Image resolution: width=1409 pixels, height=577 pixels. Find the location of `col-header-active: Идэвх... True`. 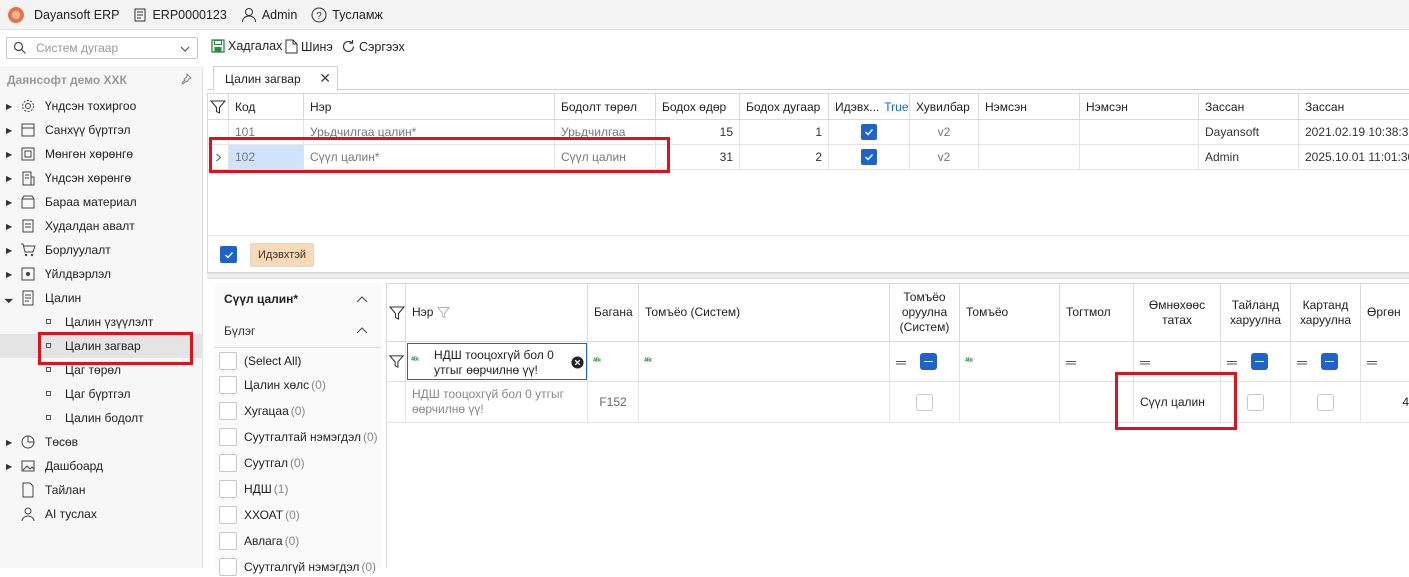

col-header-active: Идэвх... True is located at coordinates (869, 107).